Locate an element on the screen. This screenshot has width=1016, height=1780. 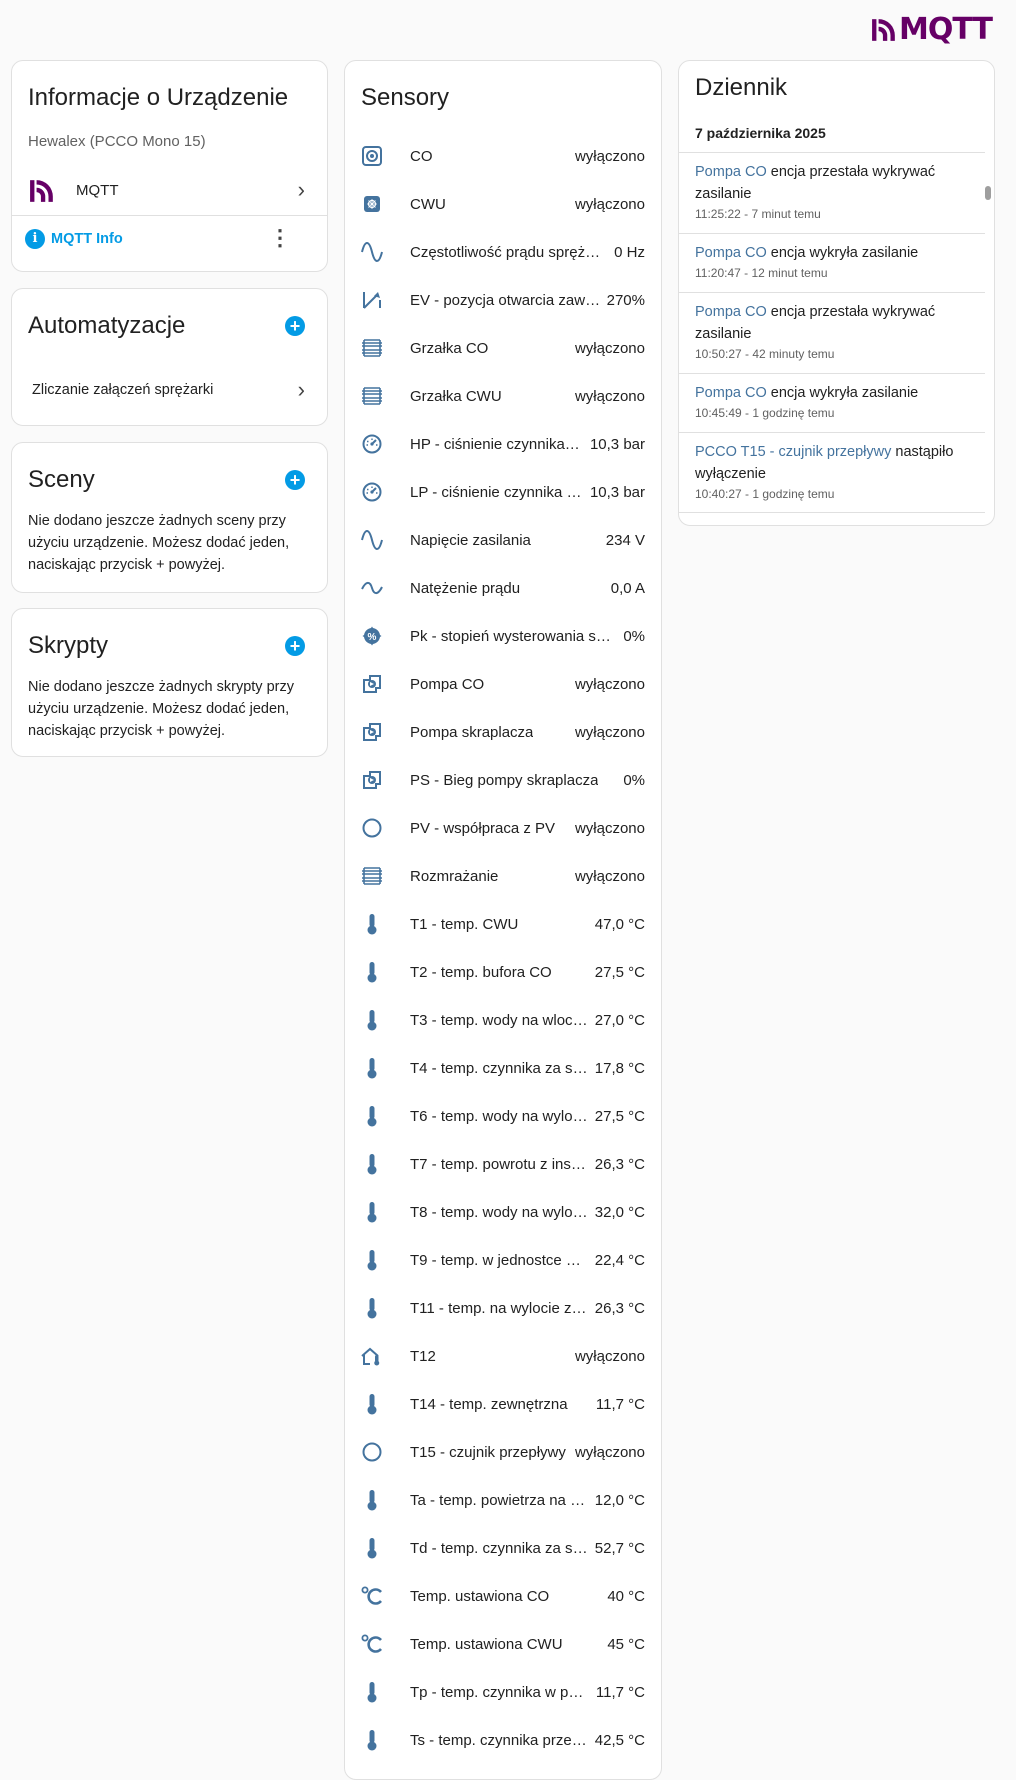
sensor-row: HP - ciśnienie czynnika wysokie 10,3 bar is located at coordinates (503, 444).